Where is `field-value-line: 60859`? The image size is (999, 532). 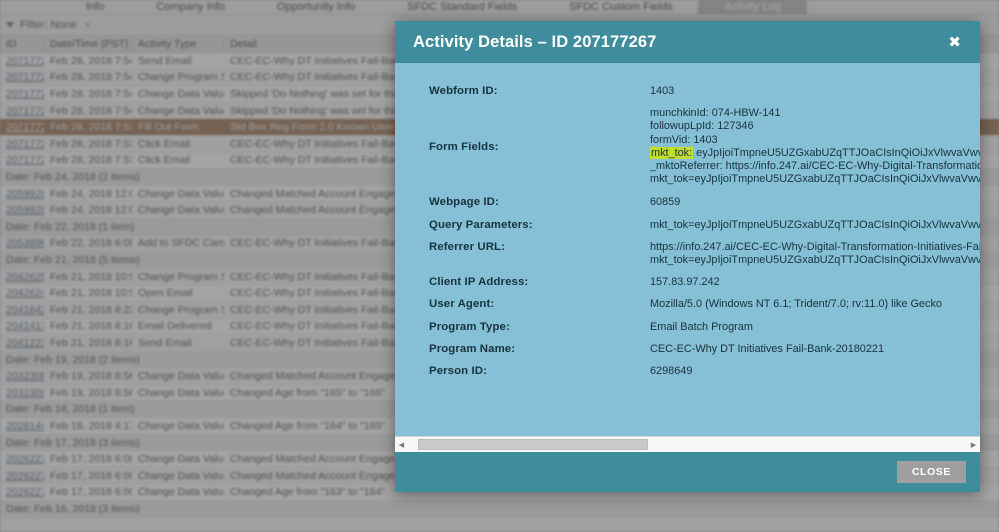 field-value-line: 60859 is located at coordinates (665, 202).